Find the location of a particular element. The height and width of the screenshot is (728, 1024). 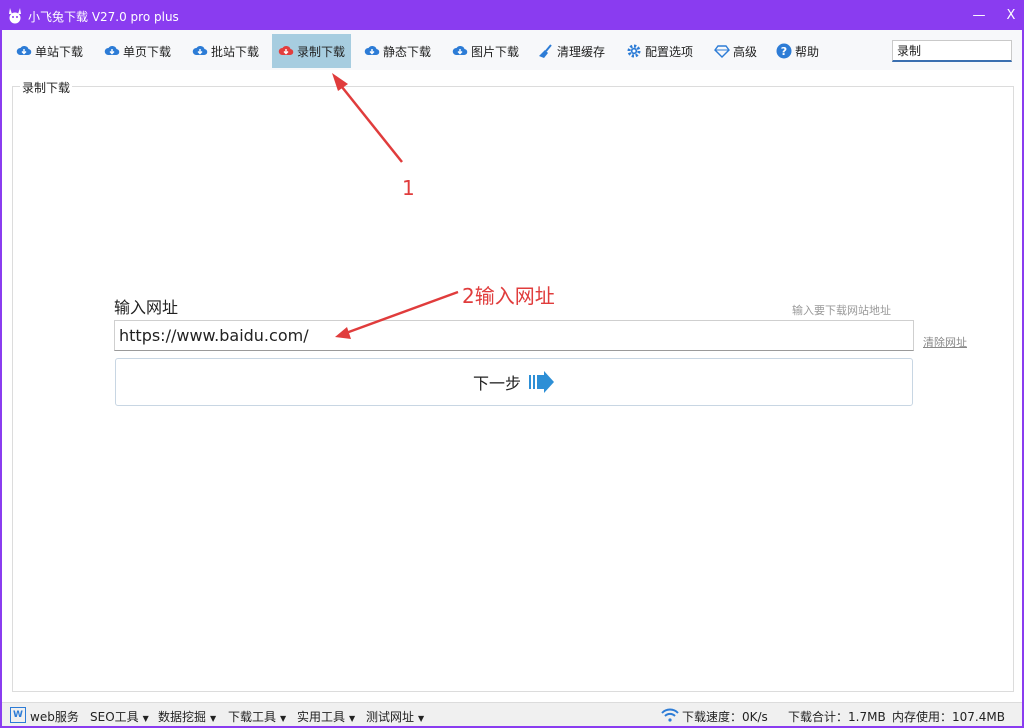

help-icon: ? is located at coordinates (784, 51).